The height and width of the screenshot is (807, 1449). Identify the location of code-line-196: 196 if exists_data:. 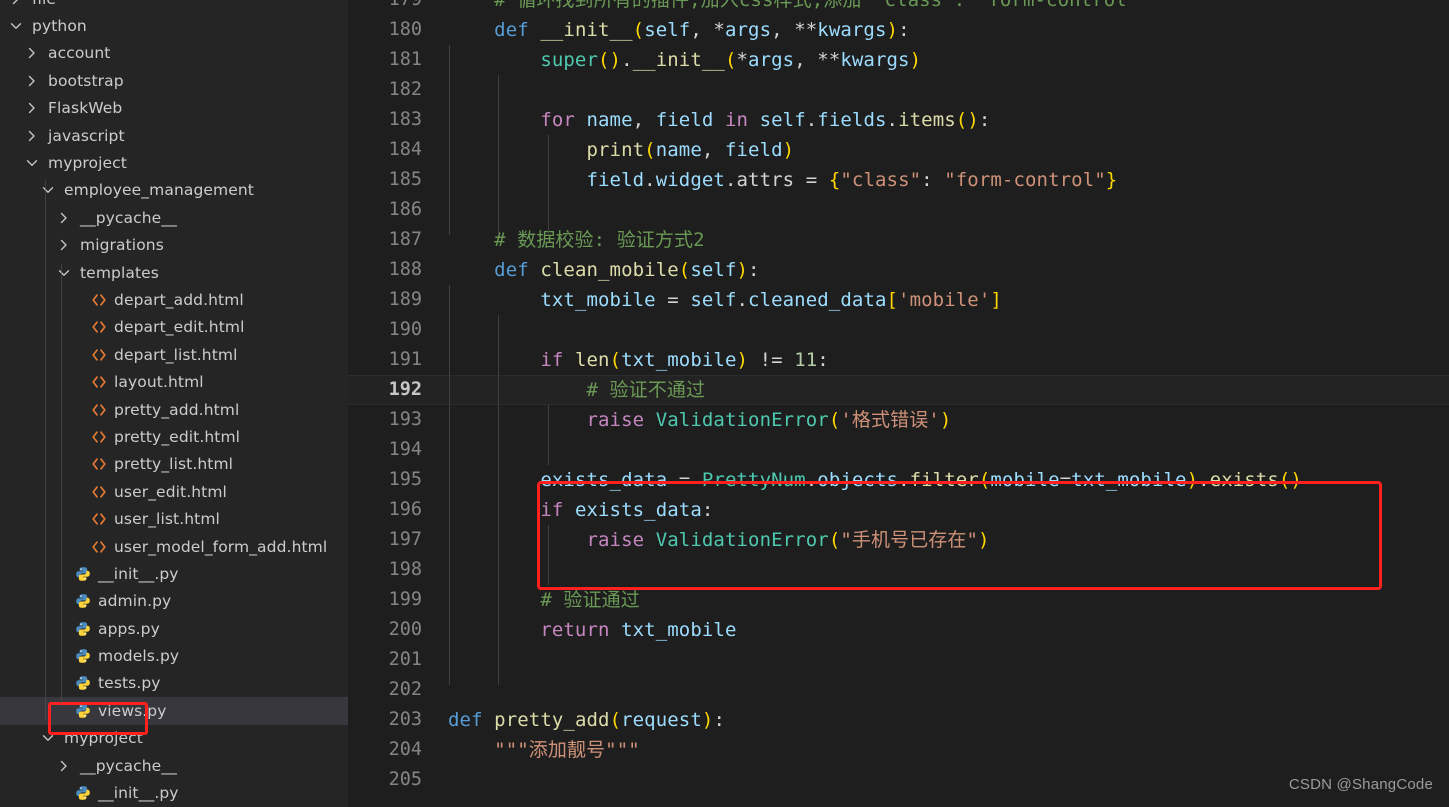
(898, 510).